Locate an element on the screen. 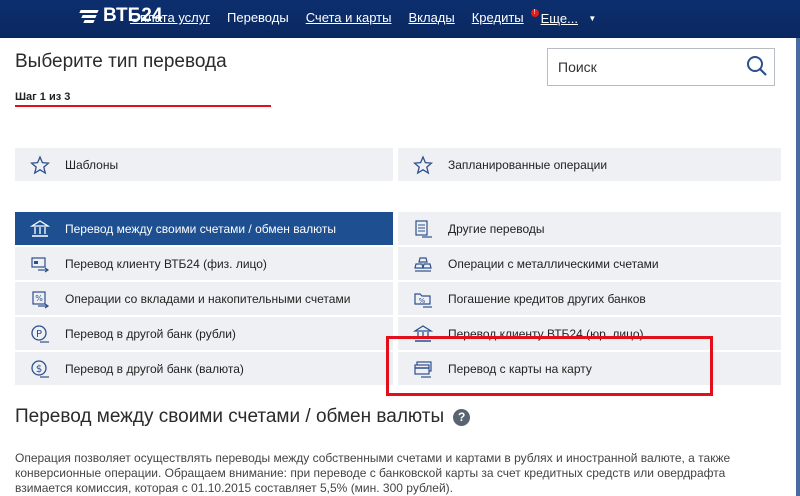  highlight-annotation-box is located at coordinates (549, 366).